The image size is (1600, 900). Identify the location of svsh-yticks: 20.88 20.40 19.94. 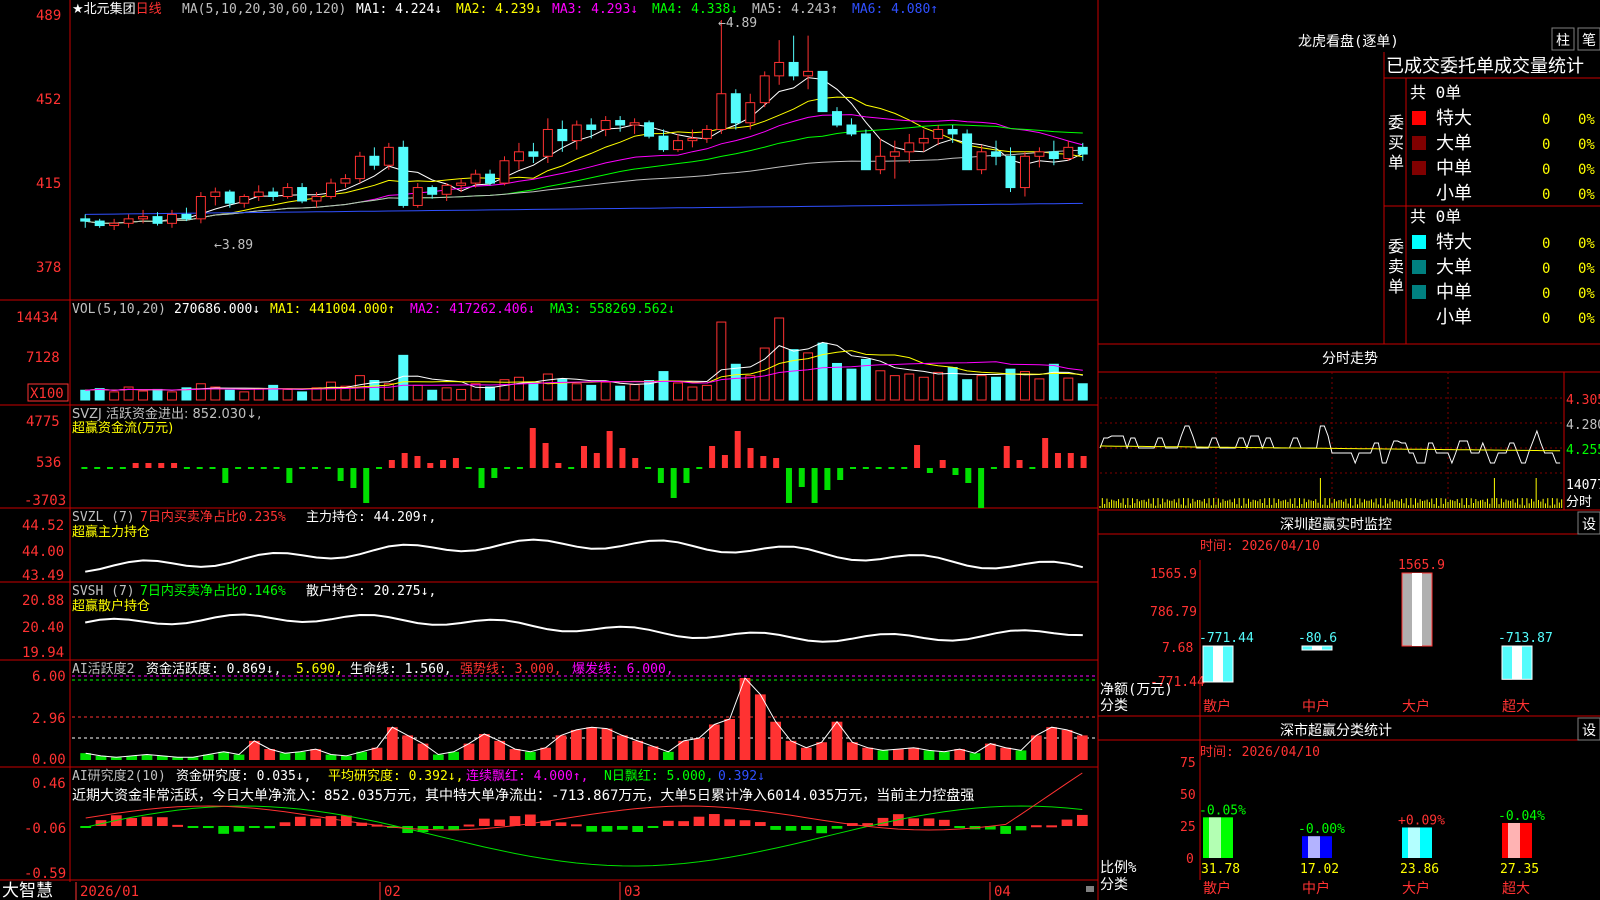
(43, 627).